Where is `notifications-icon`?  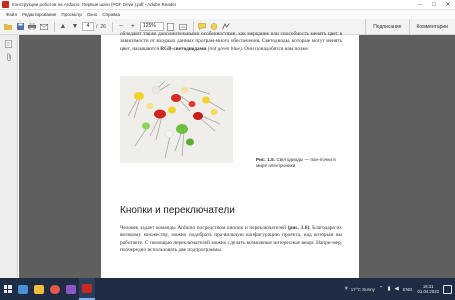
notifications-icon is located at coordinates (447, 289).